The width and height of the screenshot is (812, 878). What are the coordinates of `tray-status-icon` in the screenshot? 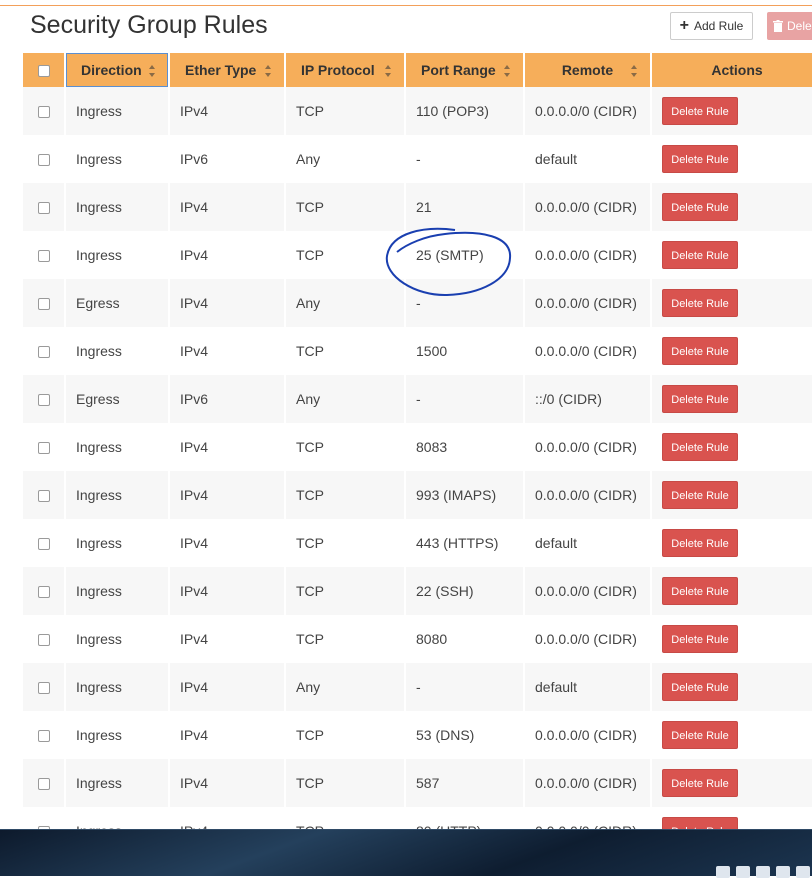 It's located at (763, 872).